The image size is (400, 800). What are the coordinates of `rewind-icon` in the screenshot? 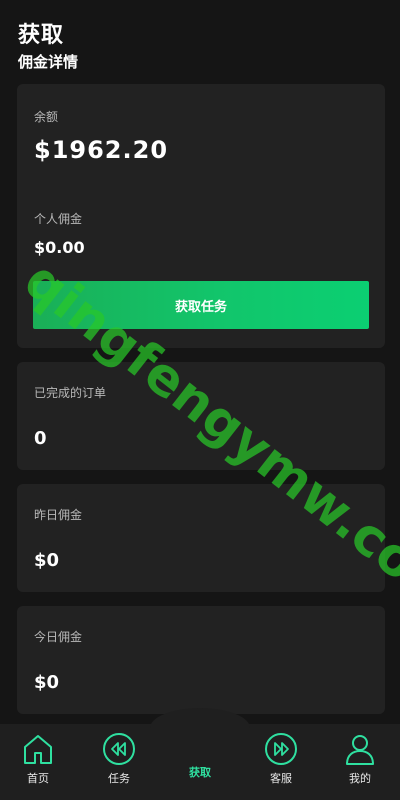 It's located at (119, 749).